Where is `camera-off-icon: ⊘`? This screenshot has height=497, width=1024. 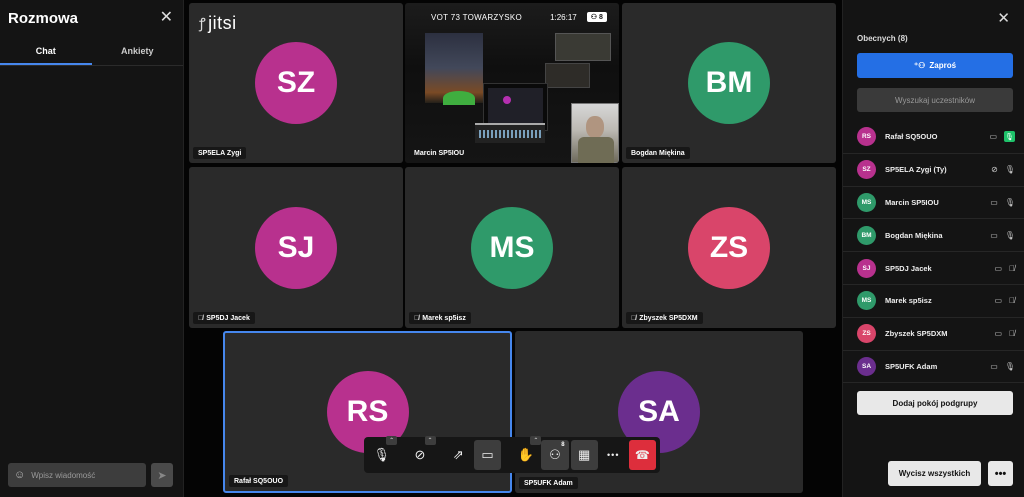 camera-off-icon: ⊘ is located at coordinates (420, 454).